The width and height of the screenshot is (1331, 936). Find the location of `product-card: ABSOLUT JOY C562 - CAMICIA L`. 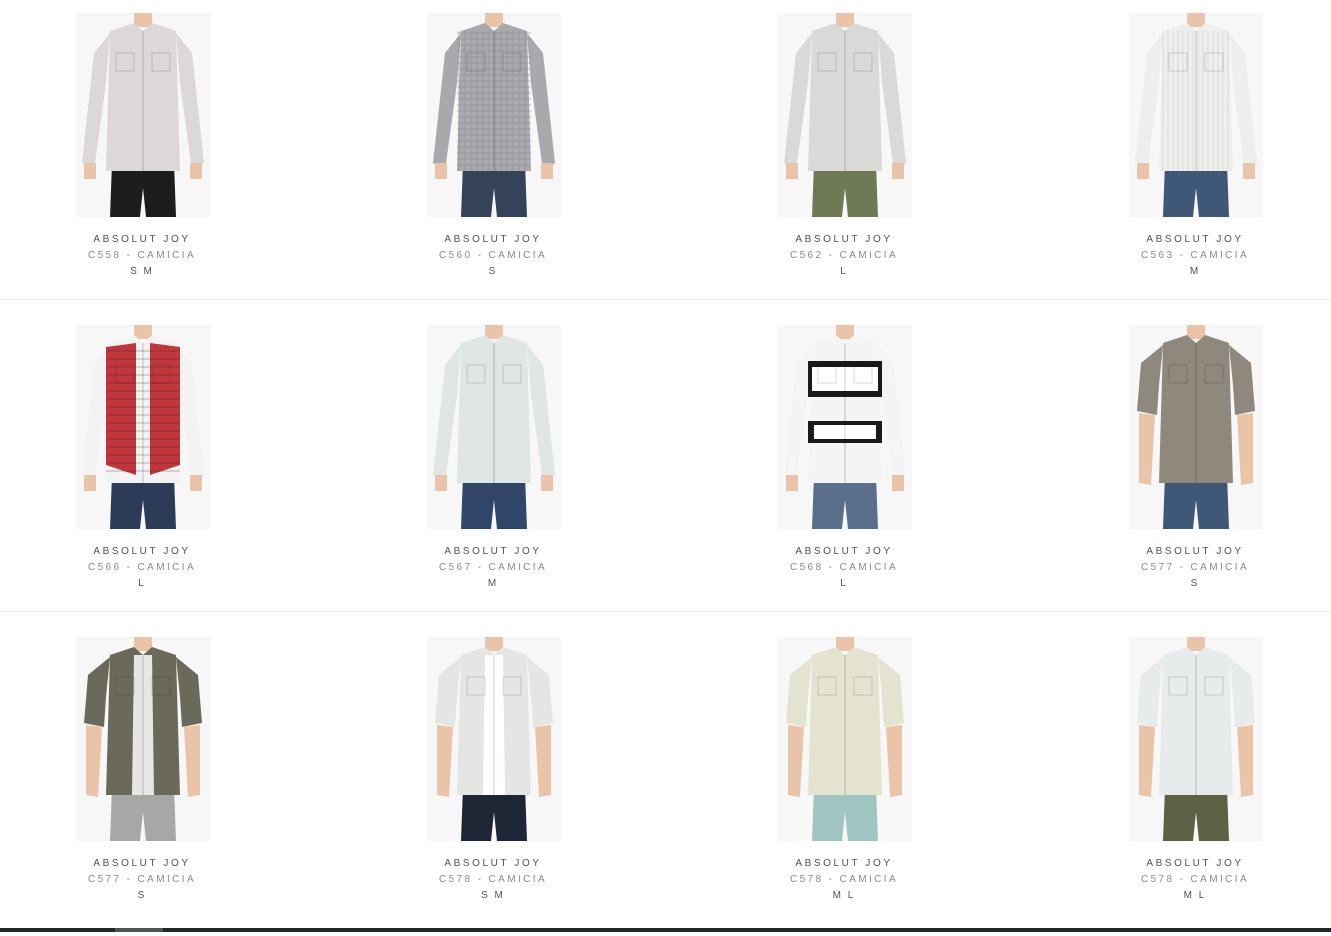

product-card: ABSOLUT JOY C562 - CAMICIA L is located at coordinates (877, 150).